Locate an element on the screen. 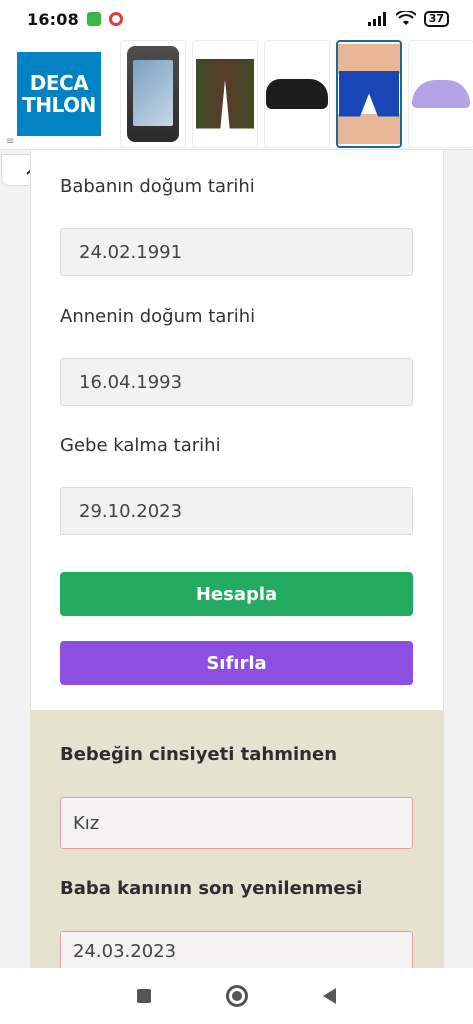 The image size is (473, 1024). baby-gender-label: Bebeğin cinsiyeti tahminen is located at coordinates (199, 754).